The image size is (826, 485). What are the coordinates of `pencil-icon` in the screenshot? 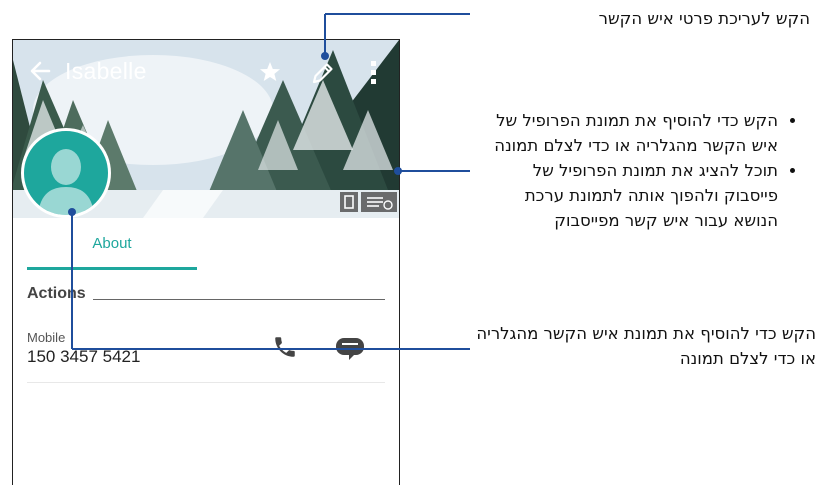 It's located at (323, 75).